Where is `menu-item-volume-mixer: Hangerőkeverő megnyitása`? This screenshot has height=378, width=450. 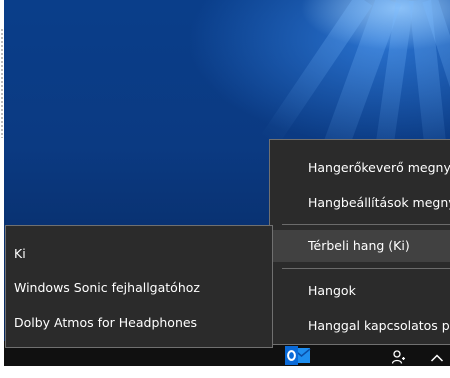
menu-item-volume-mixer: Hangerőkeverő megnyitása is located at coordinates (360, 168).